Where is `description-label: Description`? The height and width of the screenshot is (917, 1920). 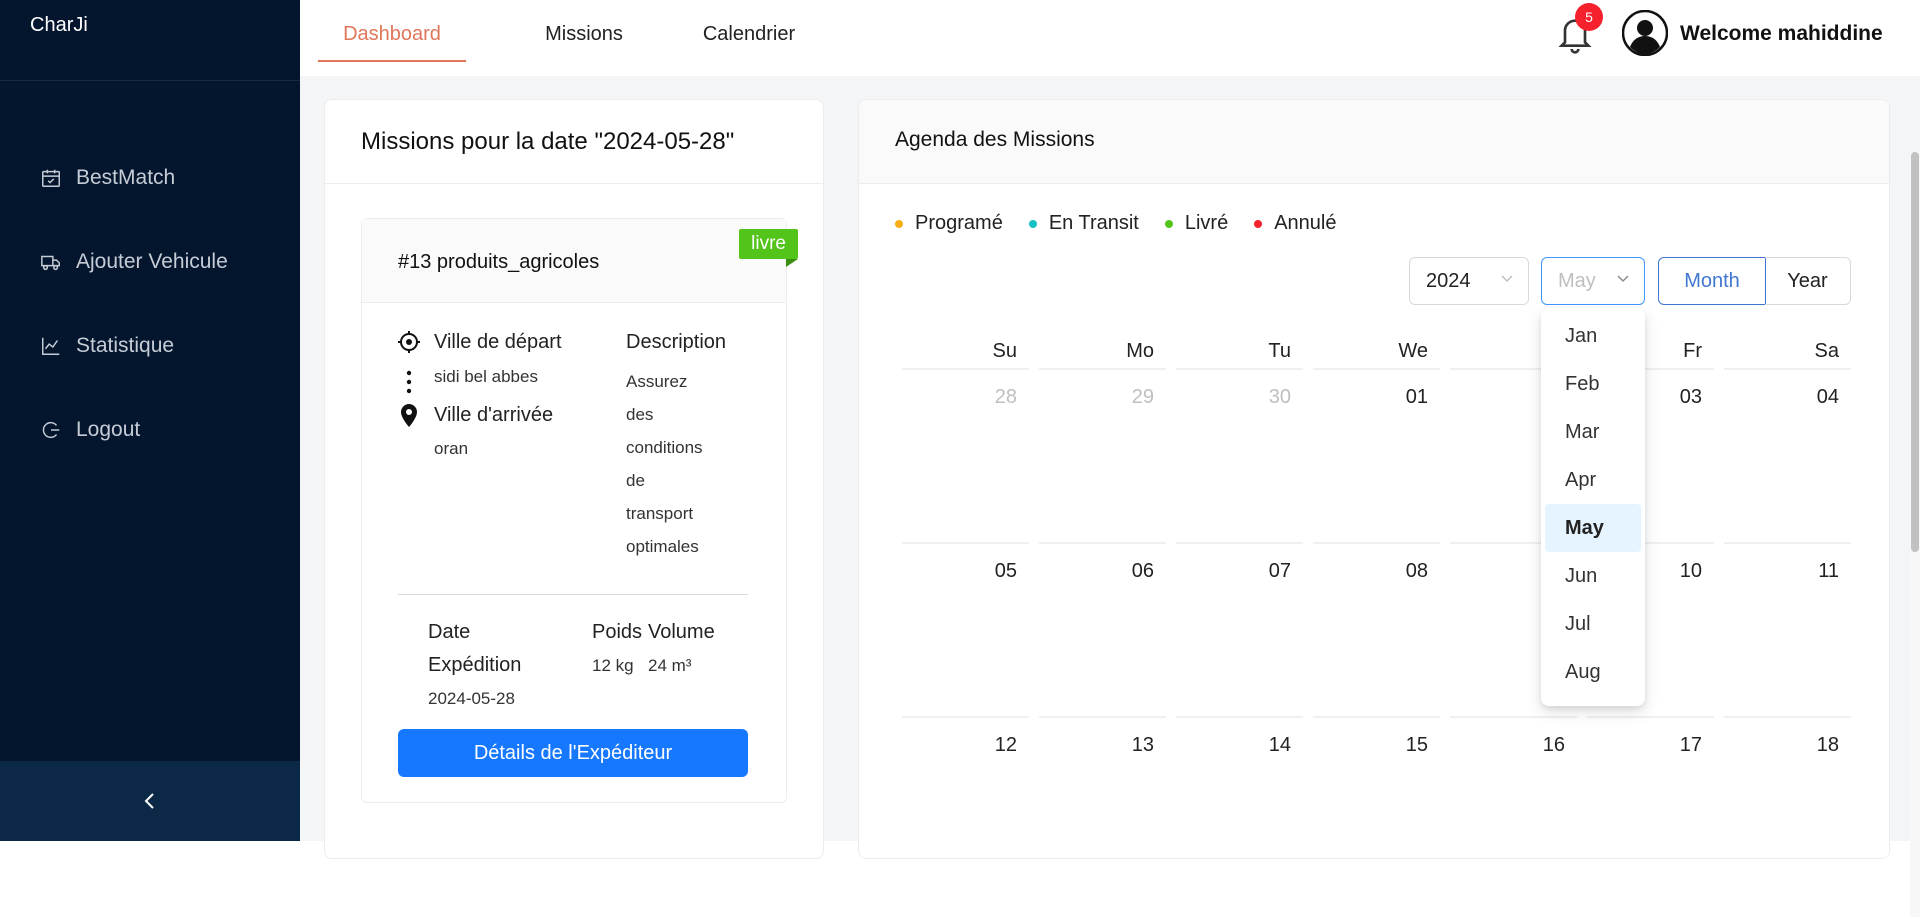 description-label: Description is located at coordinates (676, 342).